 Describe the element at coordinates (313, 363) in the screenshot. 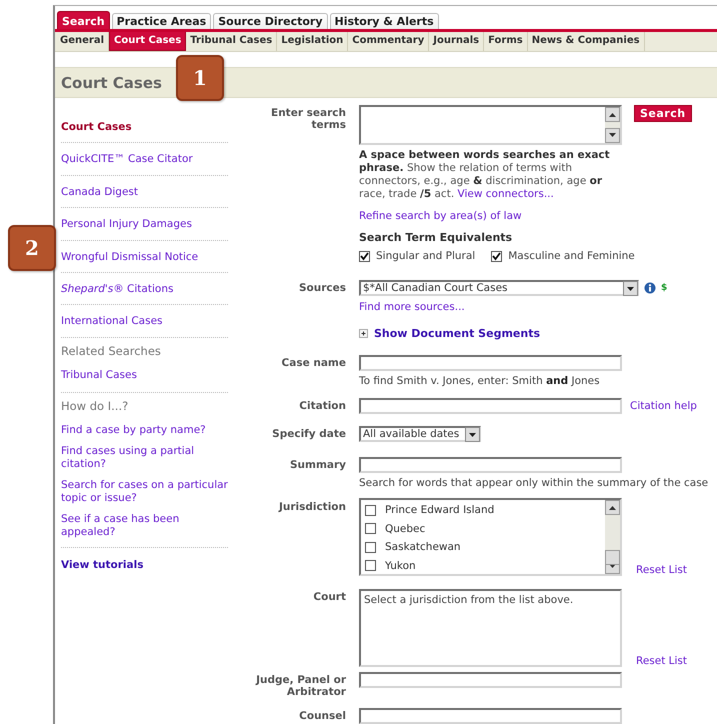

I see `field-label: Case name` at that location.